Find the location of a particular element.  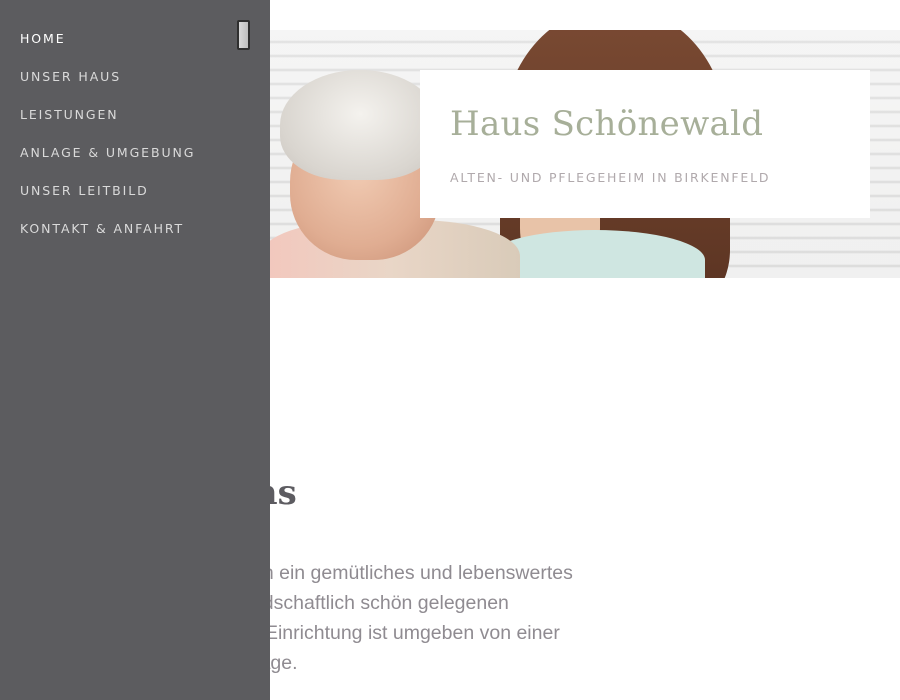

nav-item-unser-haus: UNSER HAUS is located at coordinates (107, 87).